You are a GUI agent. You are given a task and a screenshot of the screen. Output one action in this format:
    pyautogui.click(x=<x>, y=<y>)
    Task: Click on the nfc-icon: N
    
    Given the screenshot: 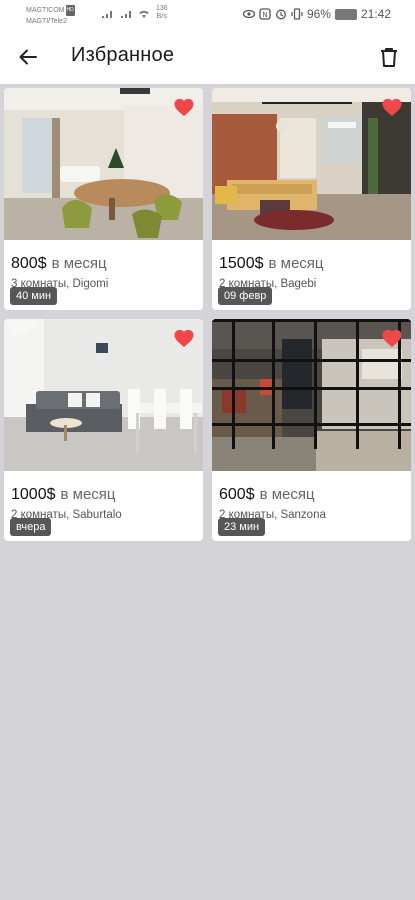 What is the action you would take?
    pyautogui.click(x=265, y=14)
    